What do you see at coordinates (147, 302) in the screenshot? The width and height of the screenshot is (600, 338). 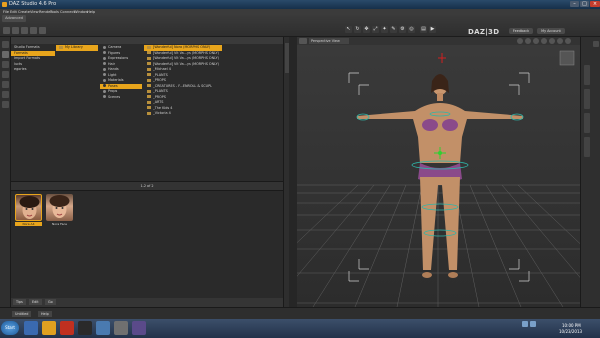 I see `pane-tabs: Tips Edit Go` at bounding box center [147, 302].